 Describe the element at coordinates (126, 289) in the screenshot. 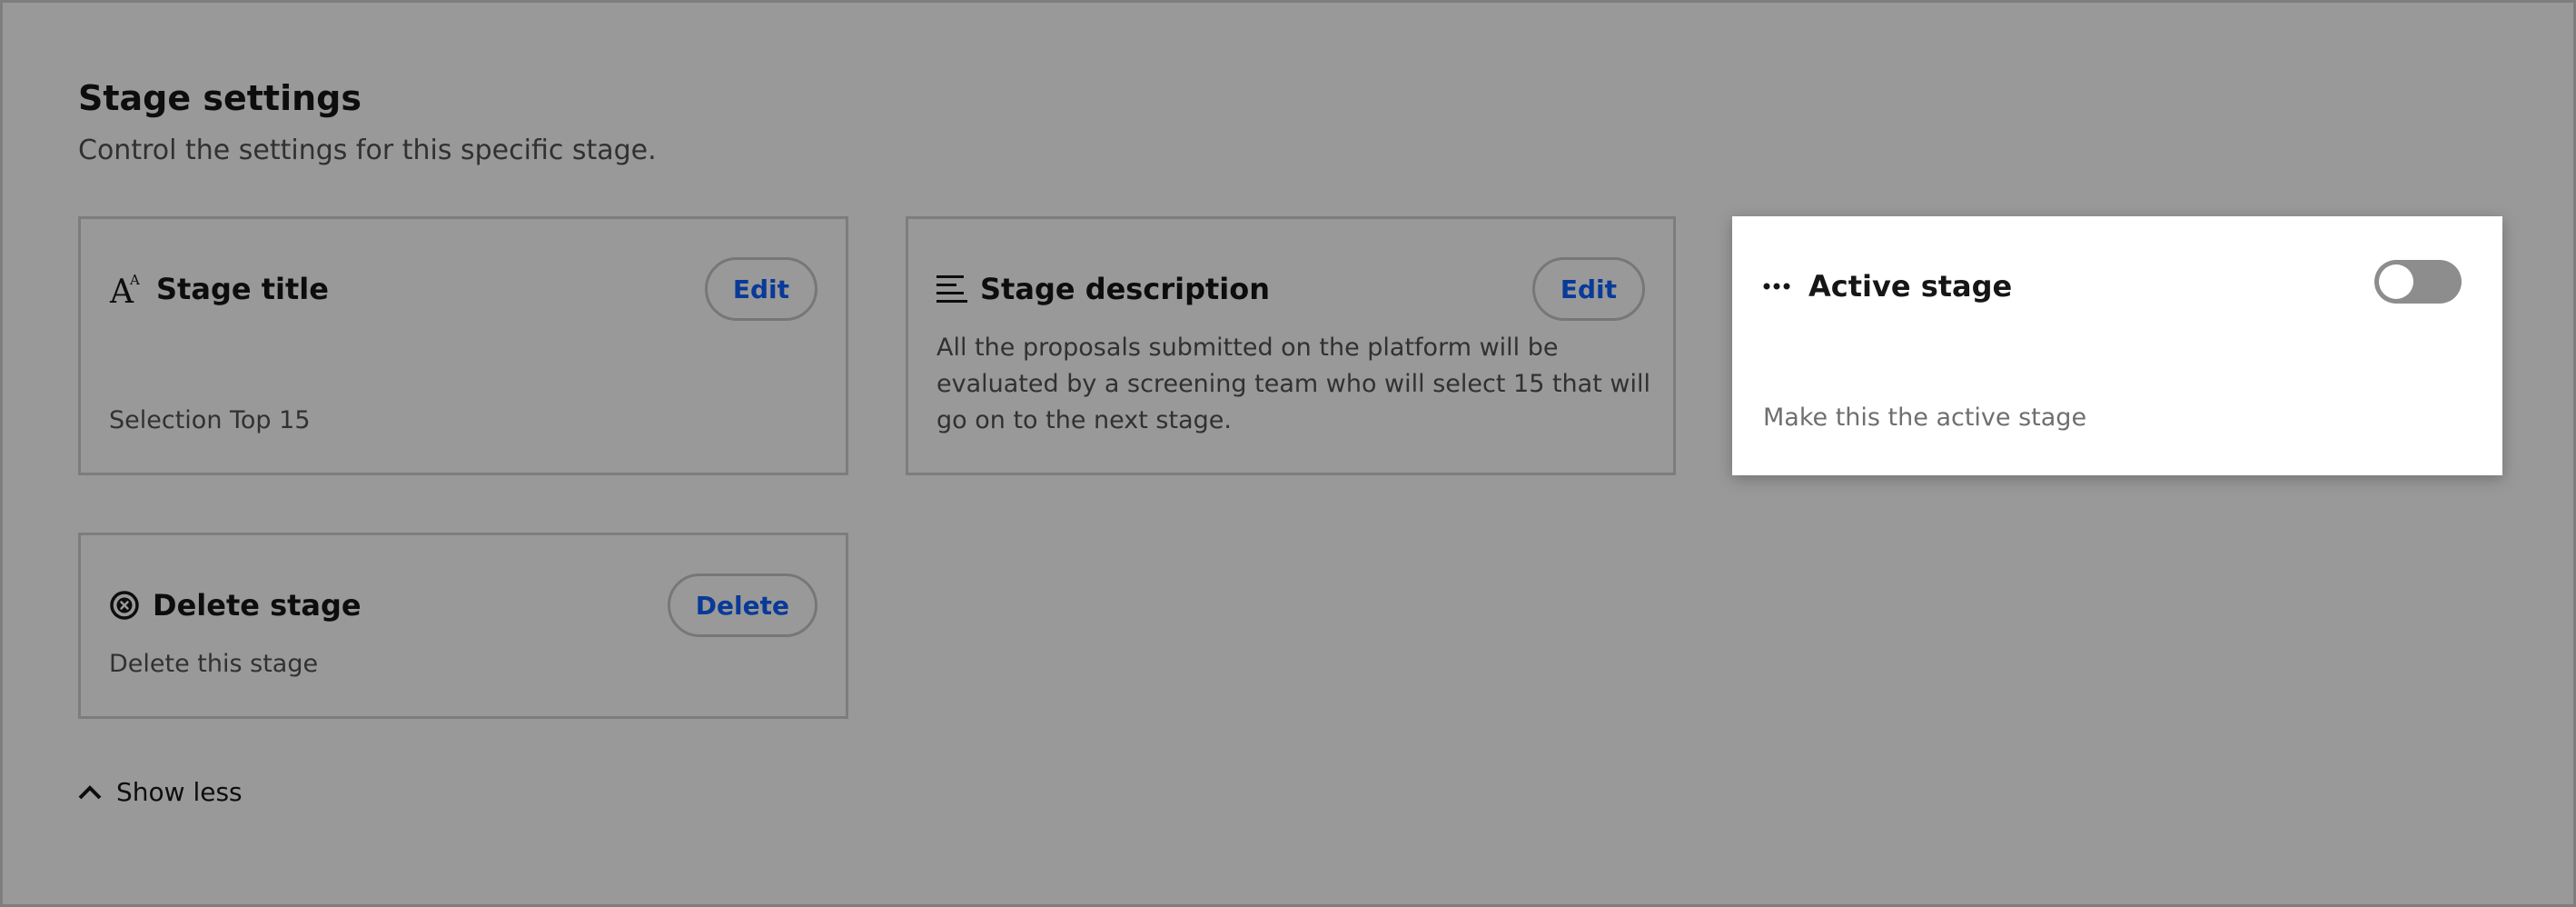

I see `text-font-icon: A A` at that location.